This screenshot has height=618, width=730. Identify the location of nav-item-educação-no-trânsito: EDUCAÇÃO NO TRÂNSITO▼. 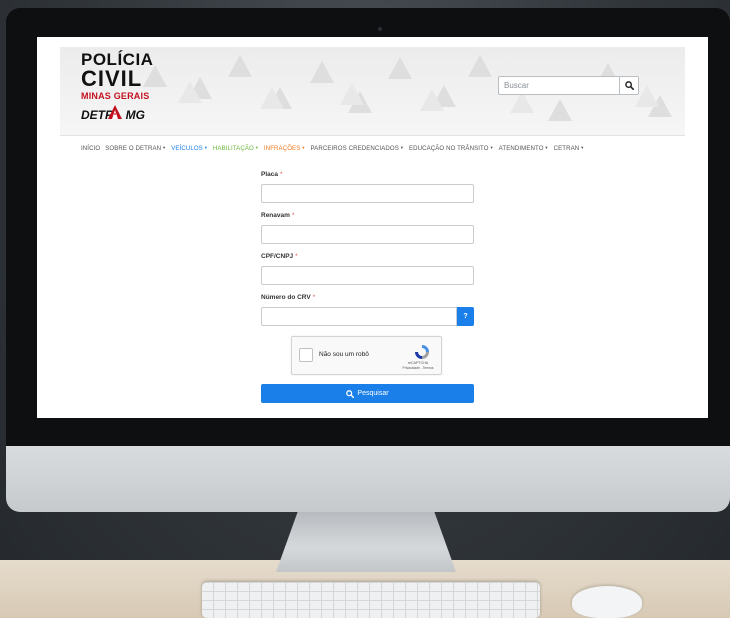
(451, 148).